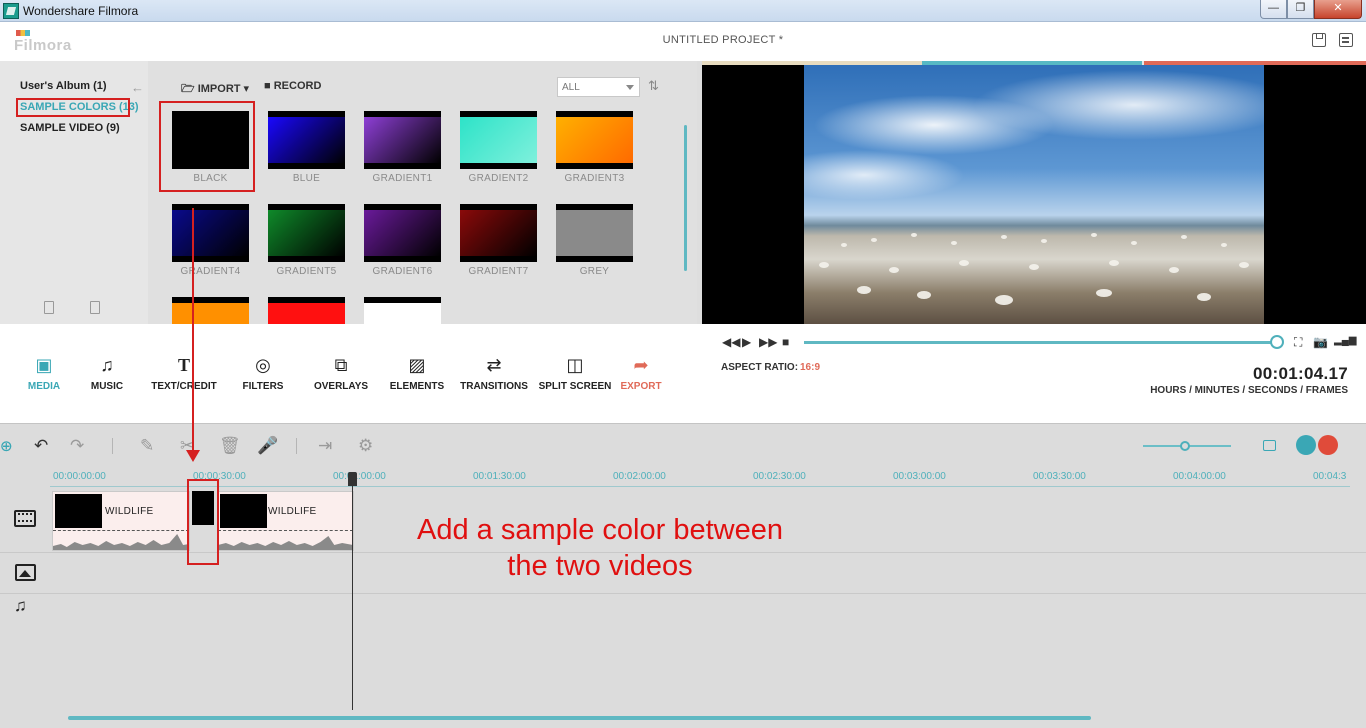 The image size is (1366, 728). Describe the element at coordinates (656, 86) in the screenshot. I see `sort-icon: ⇅` at that location.